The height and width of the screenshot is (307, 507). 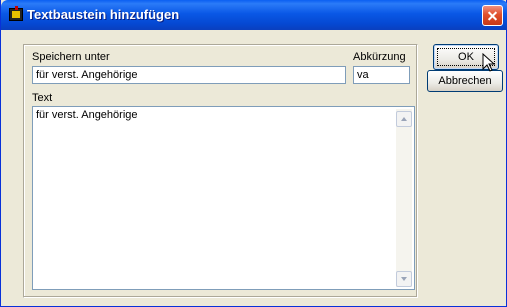 What do you see at coordinates (404, 279) in the screenshot?
I see `scroll-down-icon` at bounding box center [404, 279].